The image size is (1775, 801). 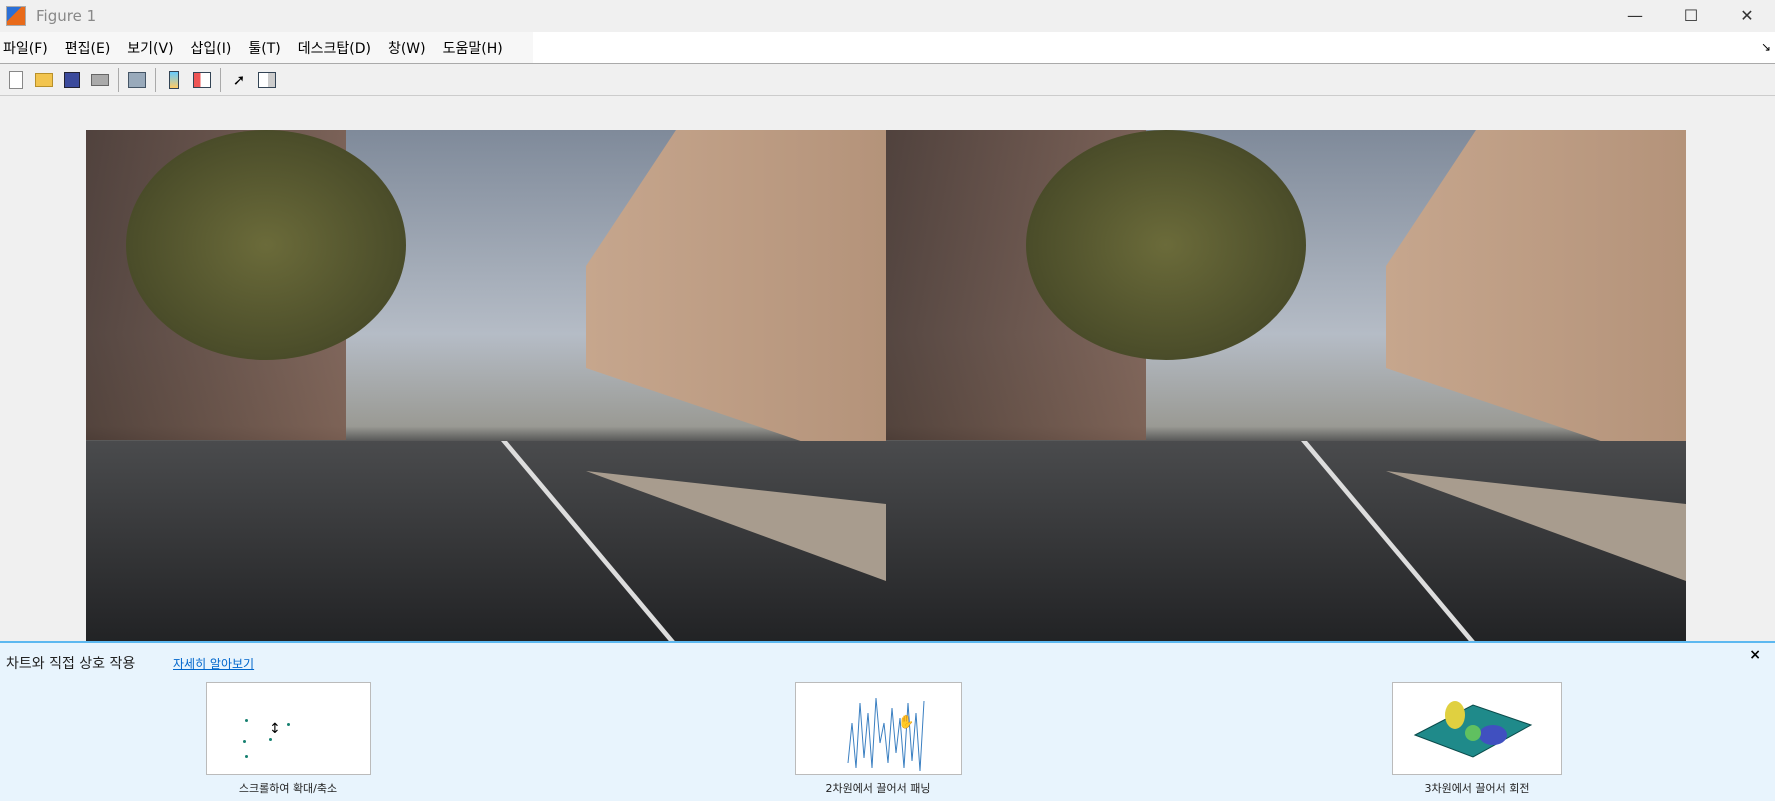 What do you see at coordinates (214, 48) in the screenshot?
I see `menu-insert: 삽입(I)` at bounding box center [214, 48].